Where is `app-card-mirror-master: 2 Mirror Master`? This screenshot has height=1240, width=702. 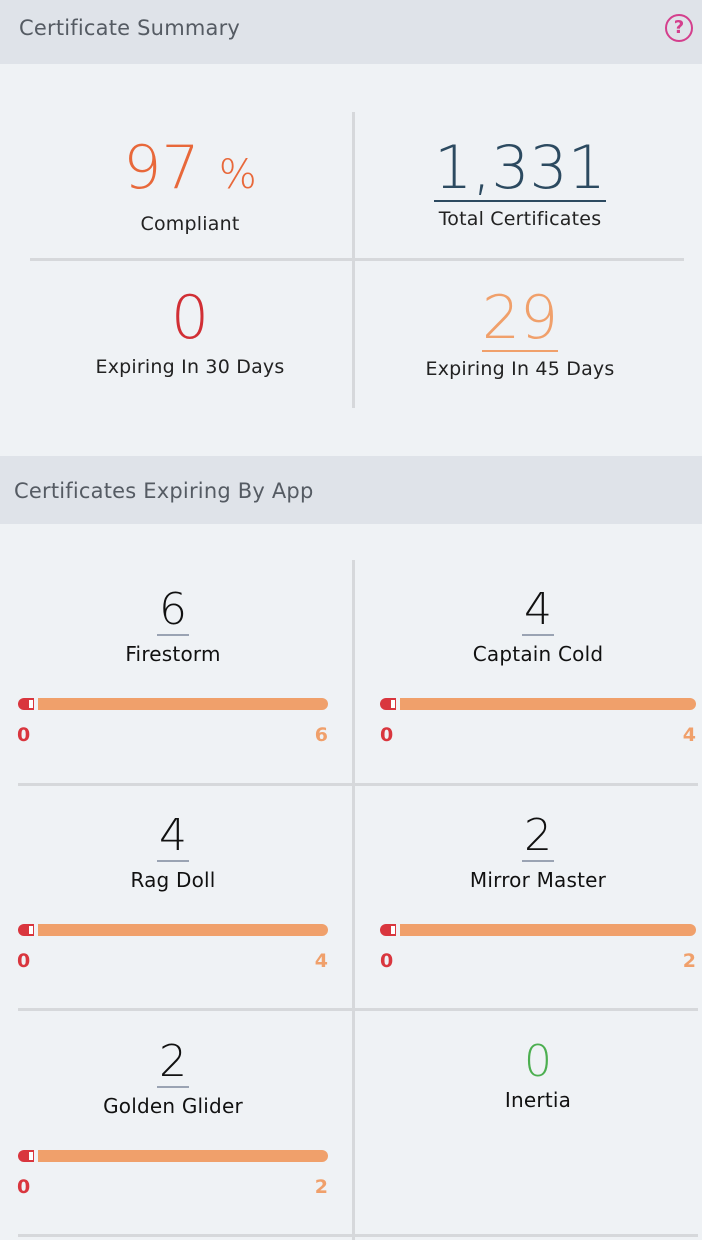 app-card-mirror-master: 2 Mirror Master is located at coordinates (535, 852).